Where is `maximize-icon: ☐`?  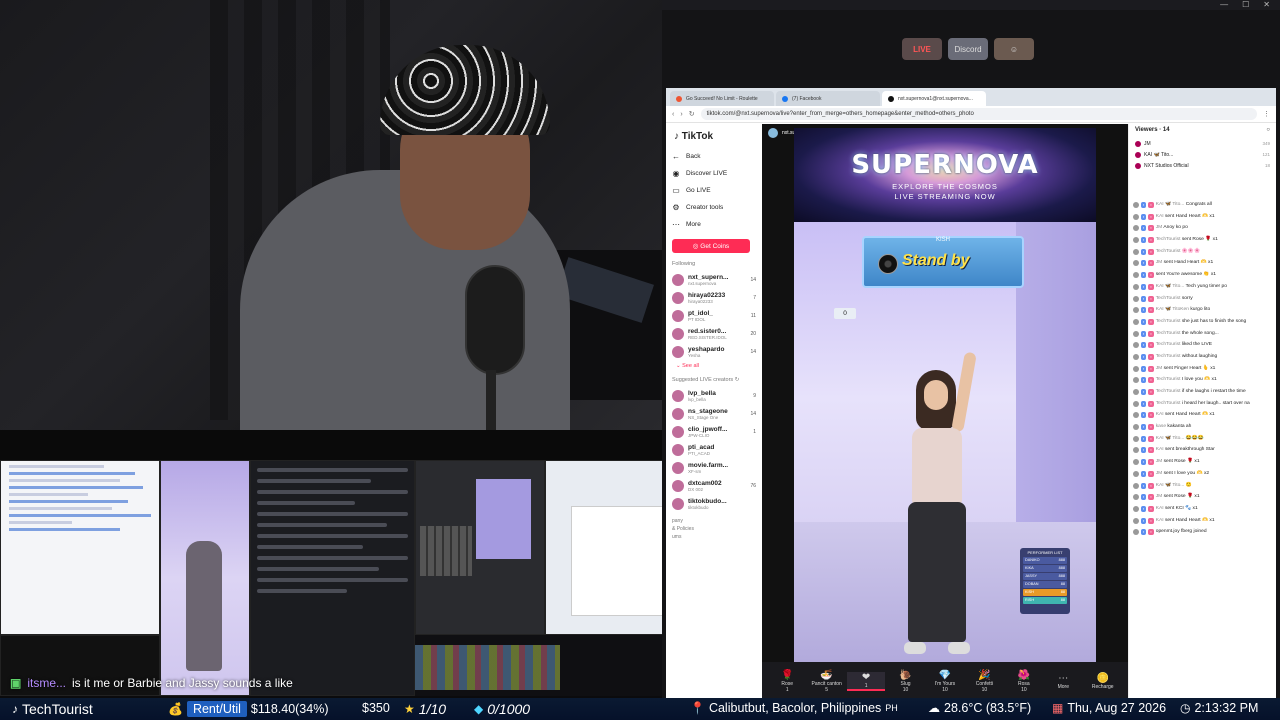 maximize-icon: ☐ is located at coordinates (1245, 4).